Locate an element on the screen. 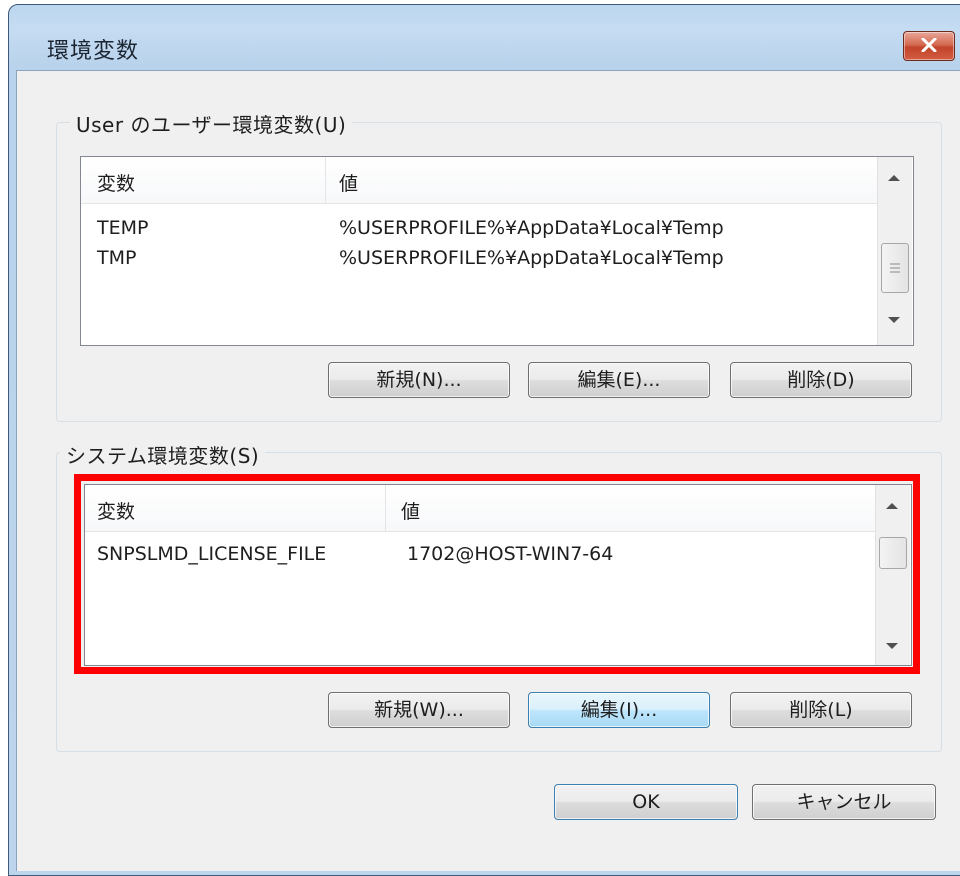 The height and width of the screenshot is (876, 960). grip-icon is located at coordinates (895, 268).